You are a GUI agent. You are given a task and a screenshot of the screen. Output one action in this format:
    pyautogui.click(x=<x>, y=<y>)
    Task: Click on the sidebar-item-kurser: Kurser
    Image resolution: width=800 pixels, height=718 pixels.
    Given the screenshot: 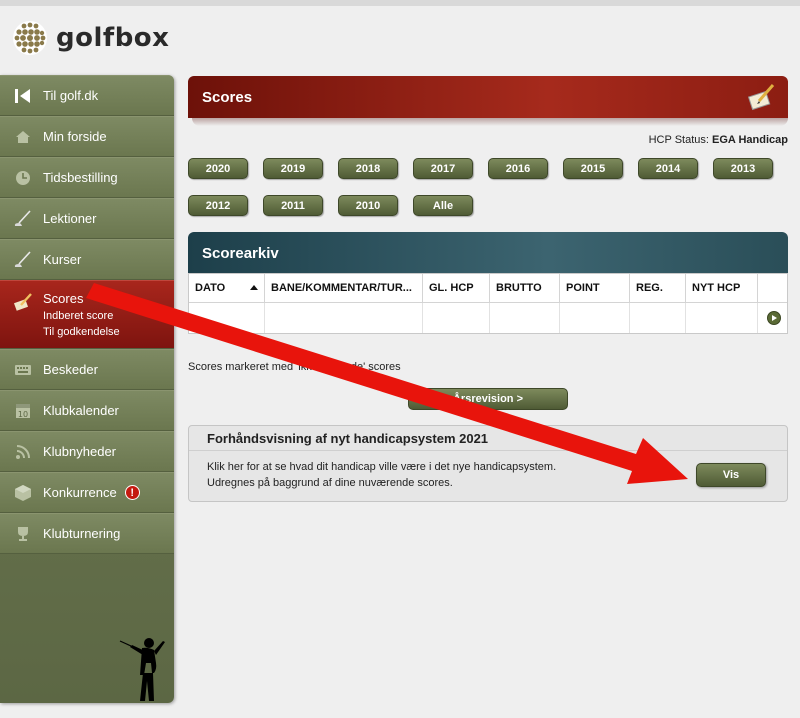 What is the action you would take?
    pyautogui.click(x=87, y=259)
    